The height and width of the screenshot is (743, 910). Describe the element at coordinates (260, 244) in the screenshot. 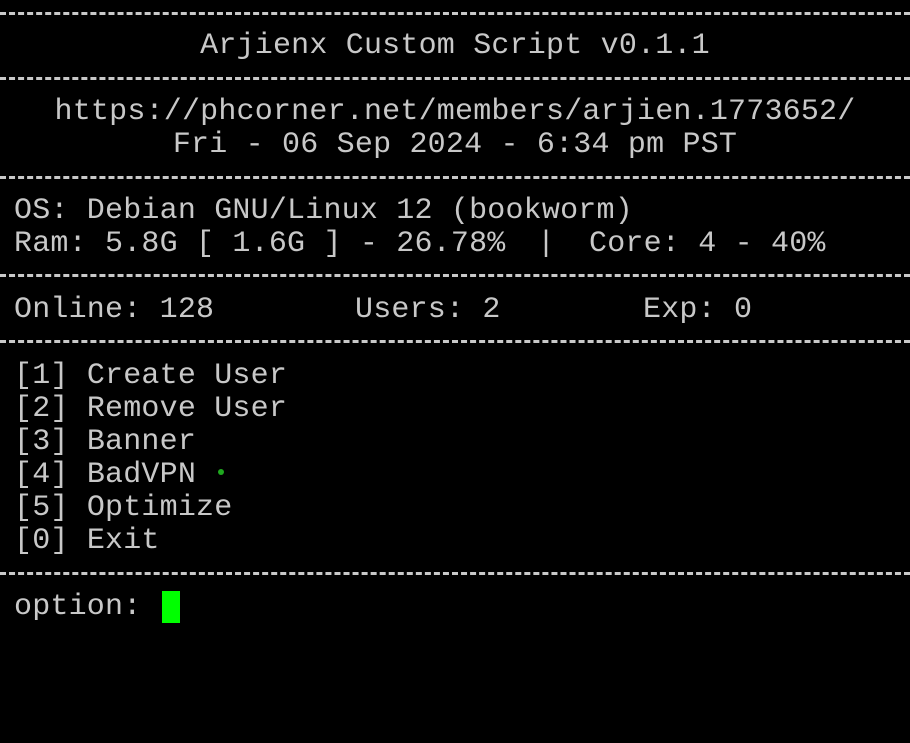

I see `ram-usage: Ram: 5.8G [ 1.6G ] - 26.78%` at that location.